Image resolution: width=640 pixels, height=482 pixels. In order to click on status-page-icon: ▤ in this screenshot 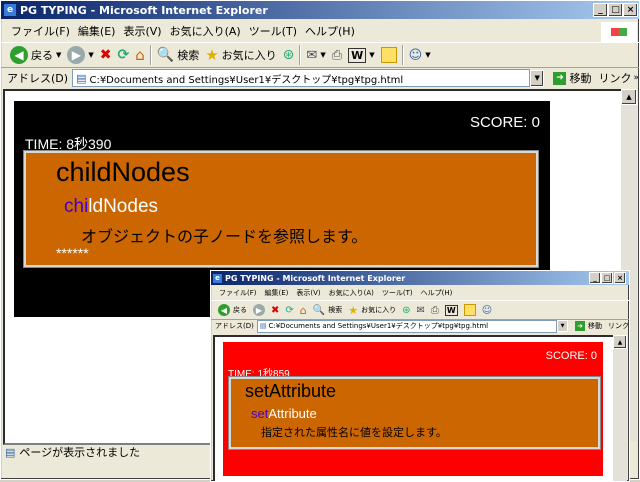, I will do `click(10, 452)`.